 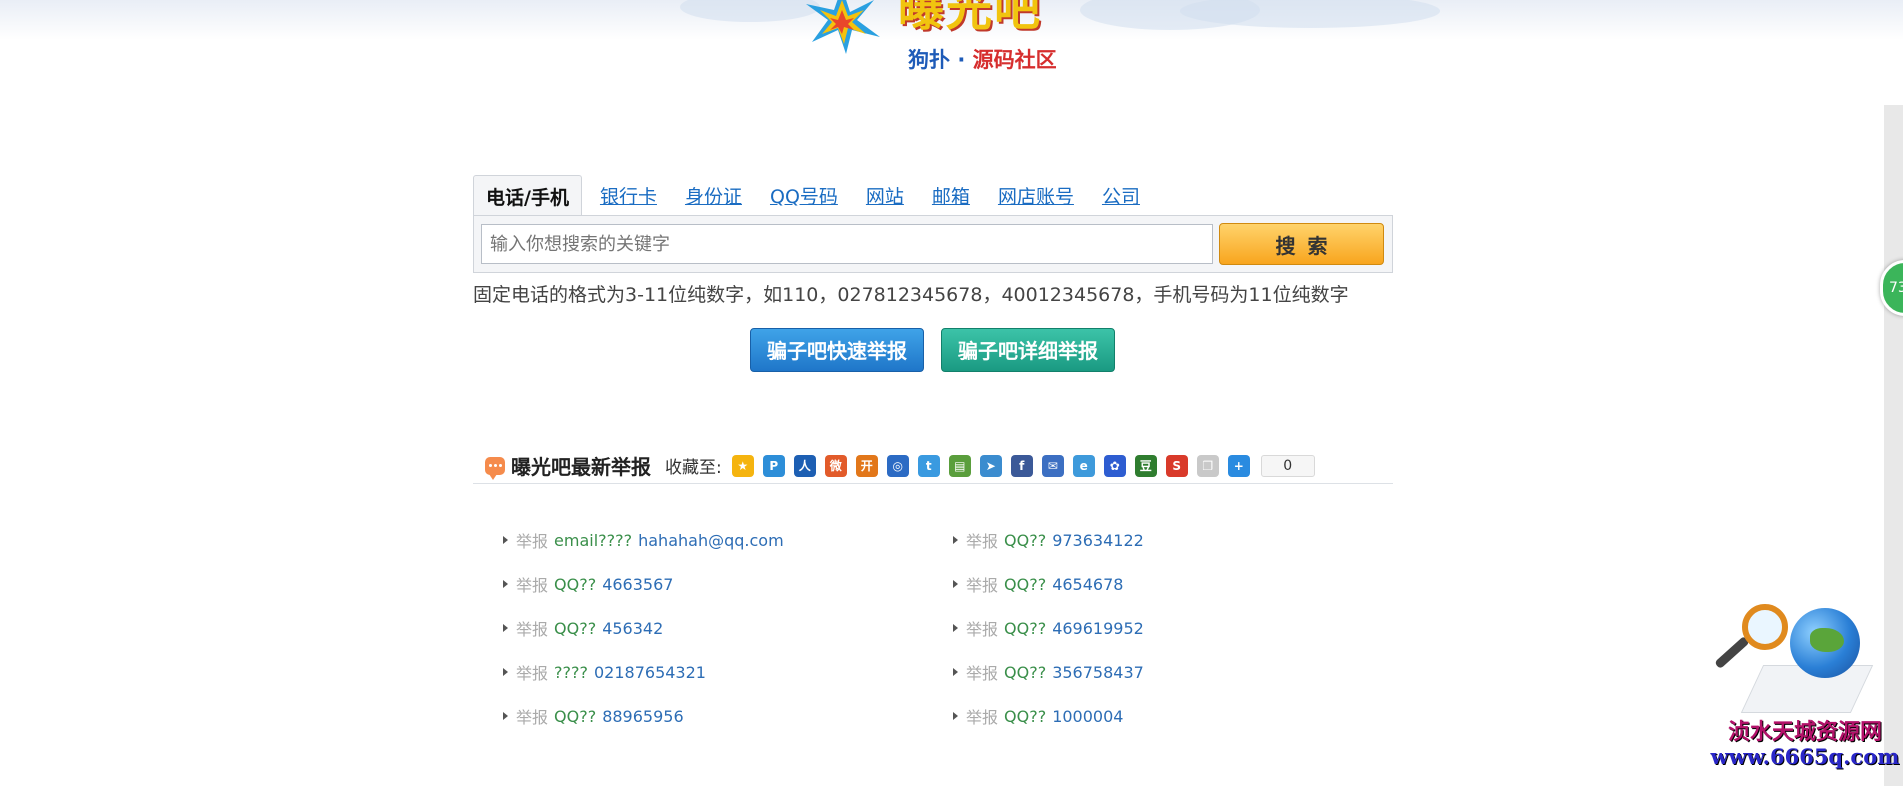 I want to click on copy-icon: ❐, so click(x=1207, y=465).